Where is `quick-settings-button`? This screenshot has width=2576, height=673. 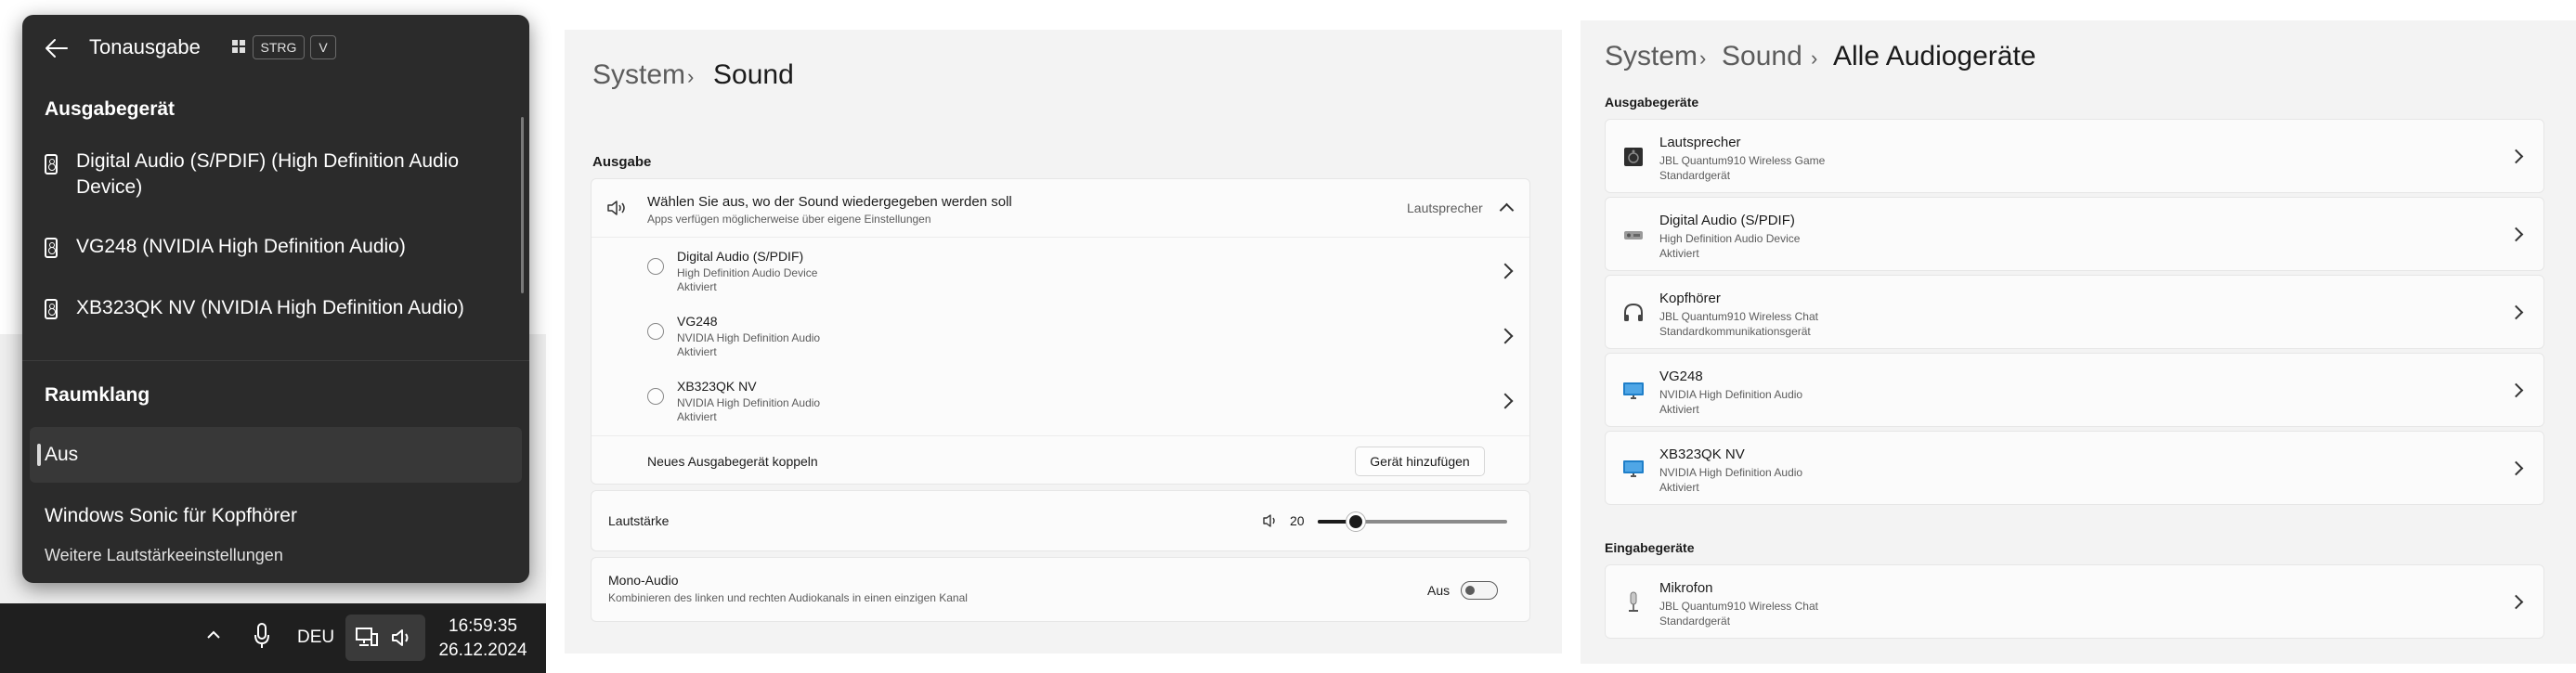 quick-settings-button is located at coordinates (385, 638).